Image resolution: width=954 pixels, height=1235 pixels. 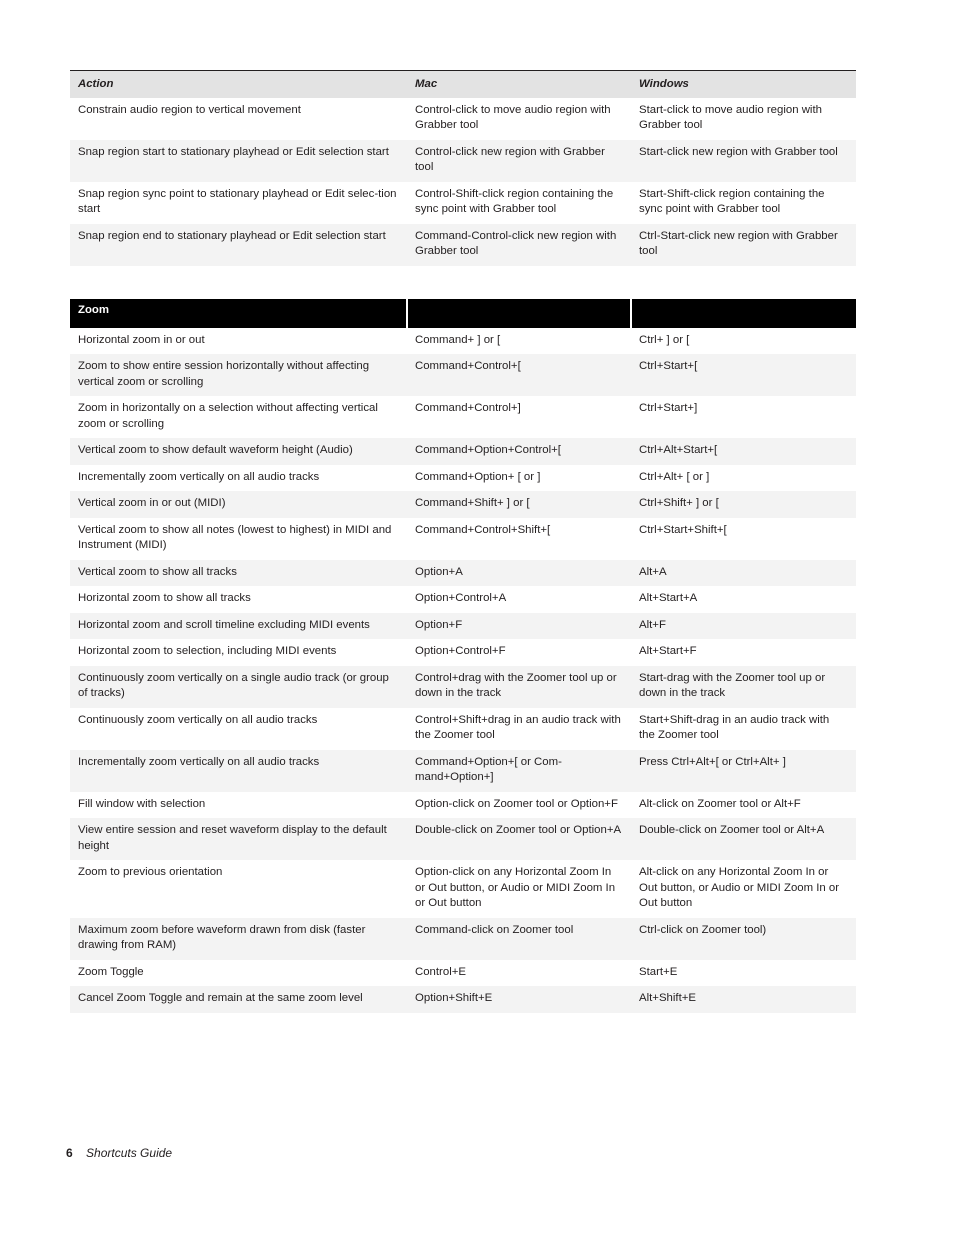 What do you see at coordinates (460, 651) in the screenshot?
I see `cell-mac-shortcut: Option+Control+F` at bounding box center [460, 651].